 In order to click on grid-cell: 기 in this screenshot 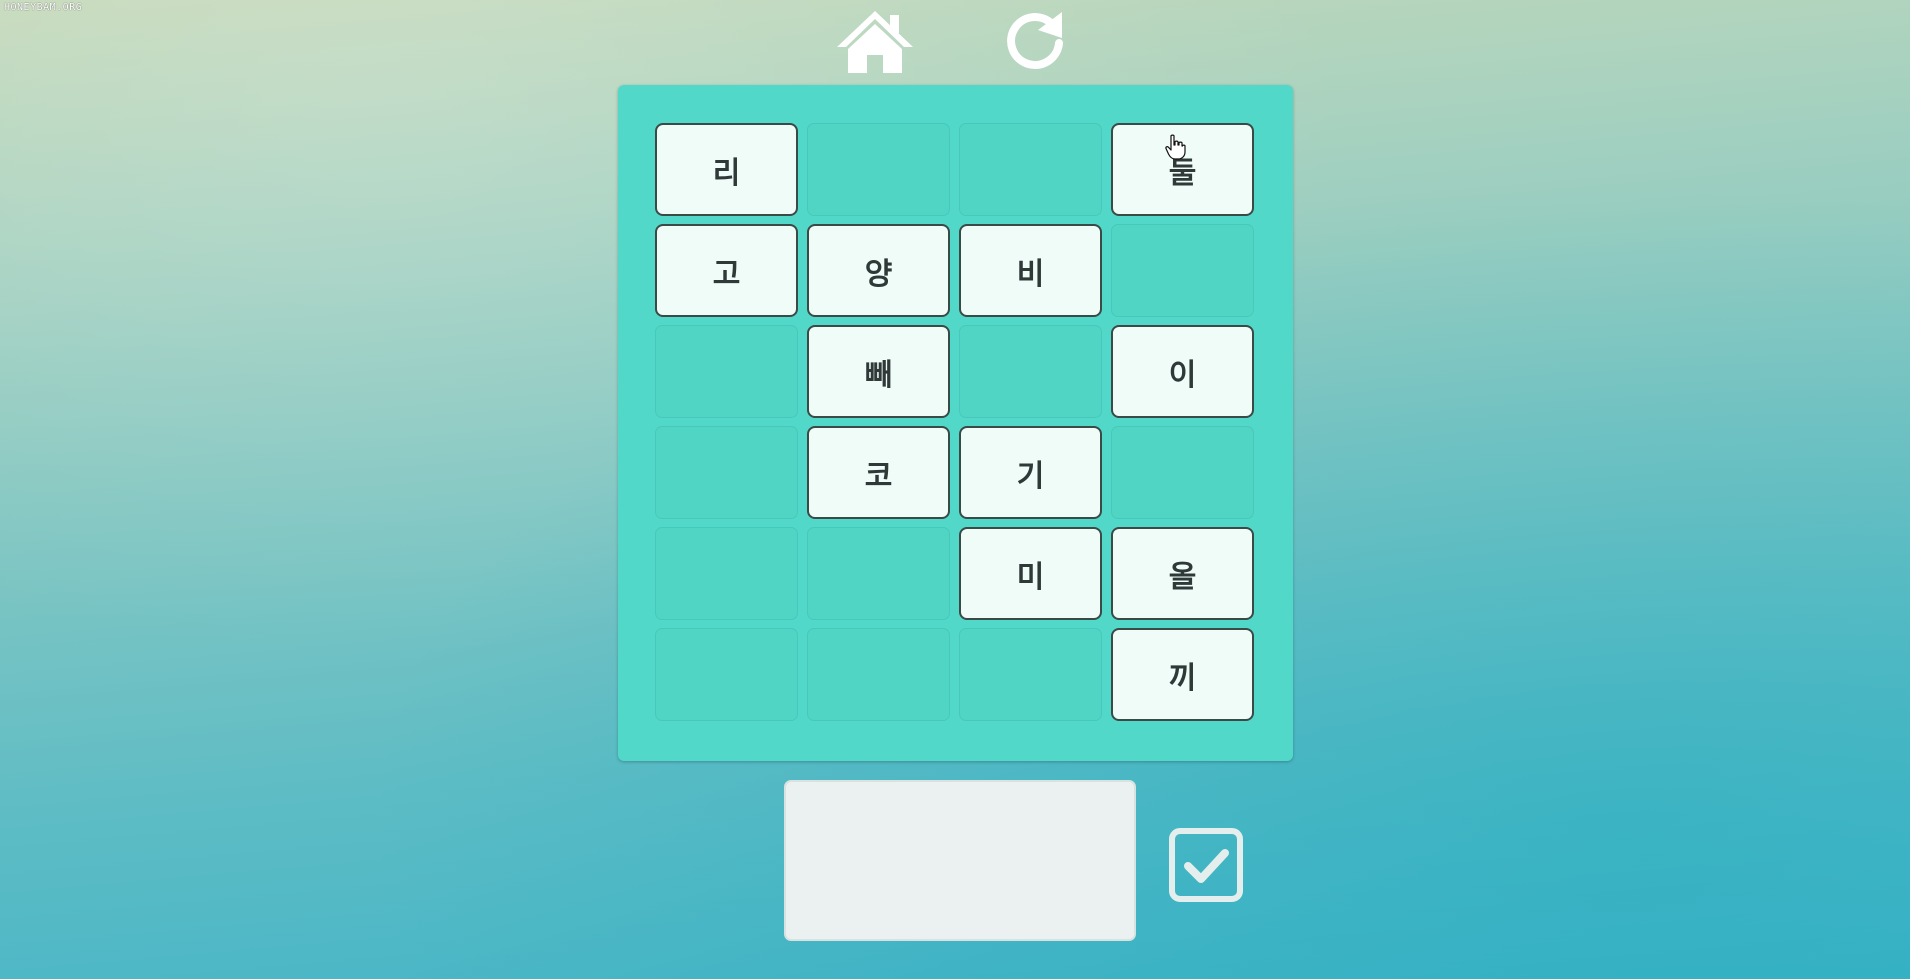, I will do `click(1030, 472)`.